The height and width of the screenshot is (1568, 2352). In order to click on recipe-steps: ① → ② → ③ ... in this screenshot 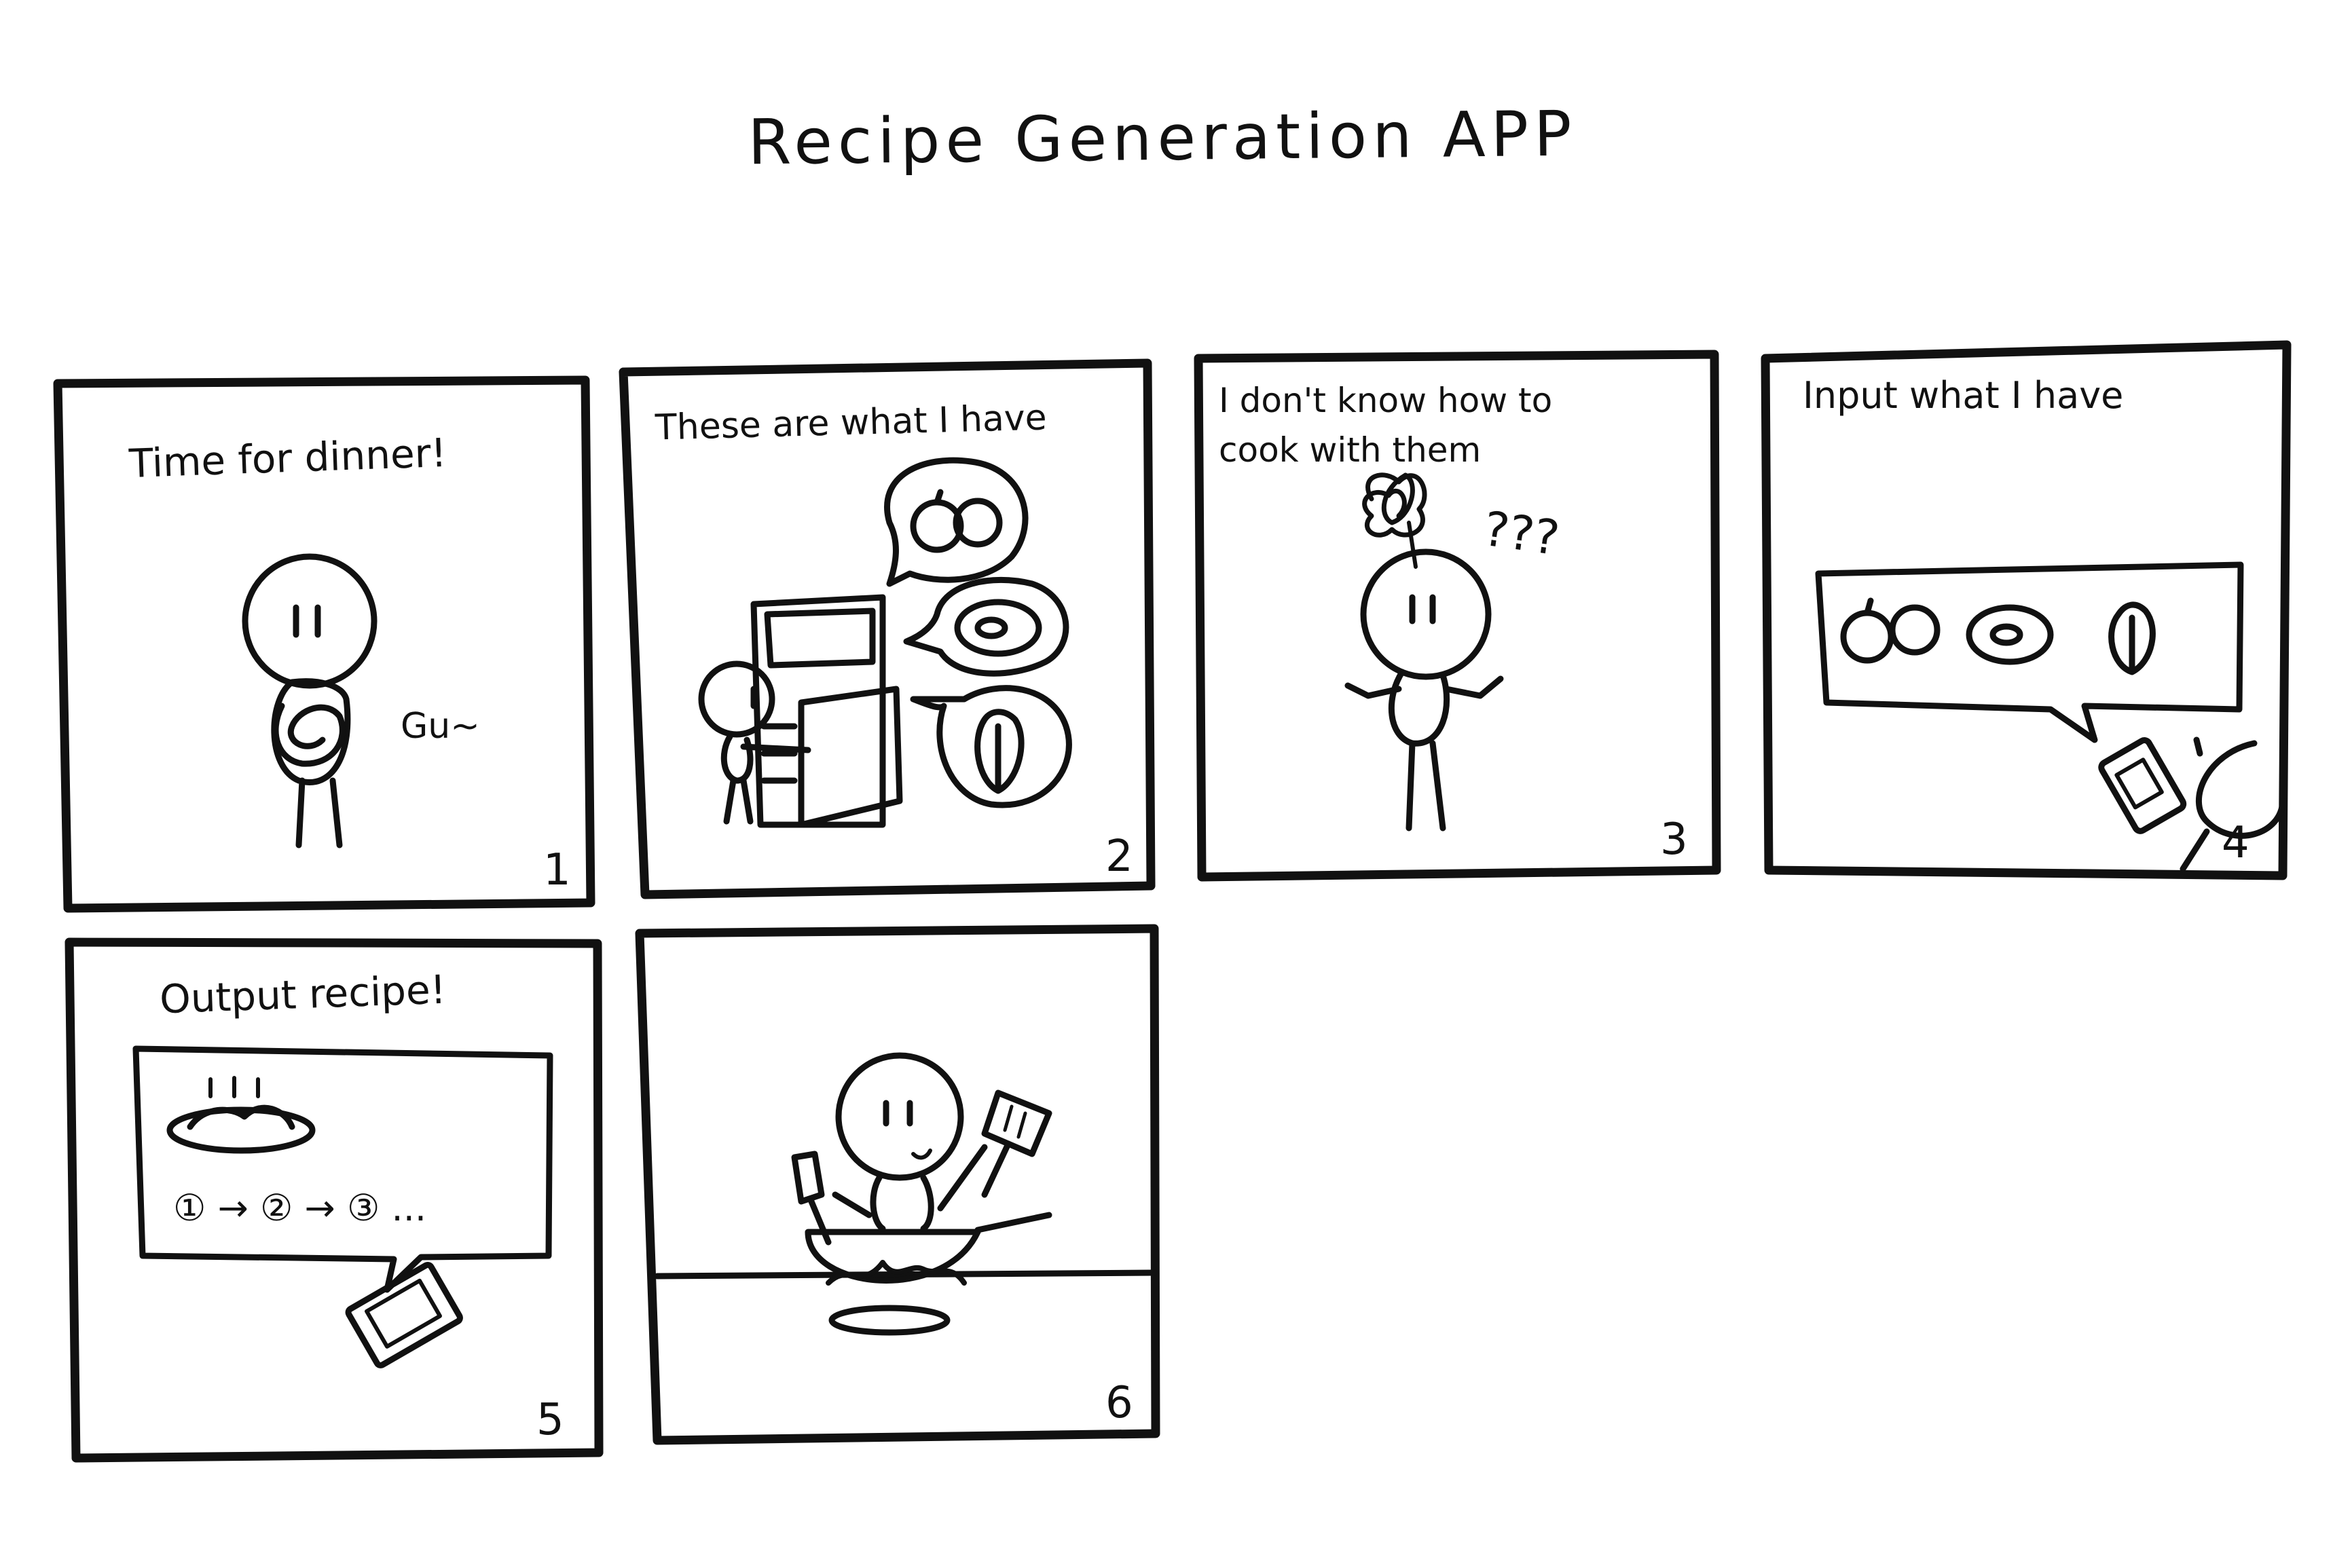, I will do `click(300, 1208)`.